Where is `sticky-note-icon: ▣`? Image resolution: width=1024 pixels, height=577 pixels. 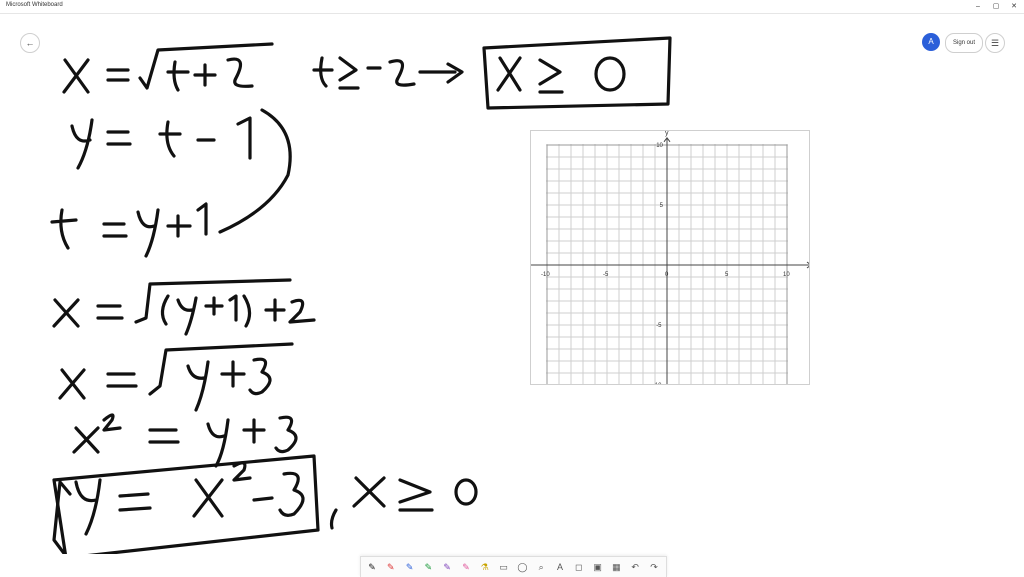
sticky-note-icon: ▣ is located at coordinates (598, 567).